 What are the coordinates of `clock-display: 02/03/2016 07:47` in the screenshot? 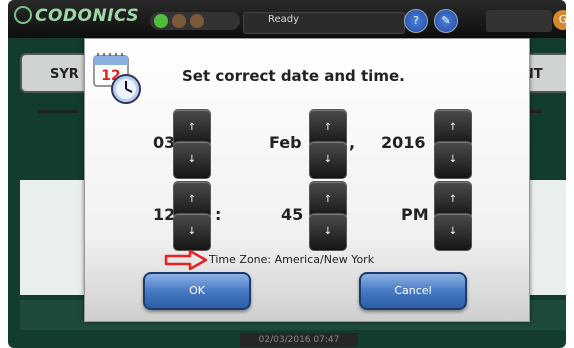 It's located at (299, 340).